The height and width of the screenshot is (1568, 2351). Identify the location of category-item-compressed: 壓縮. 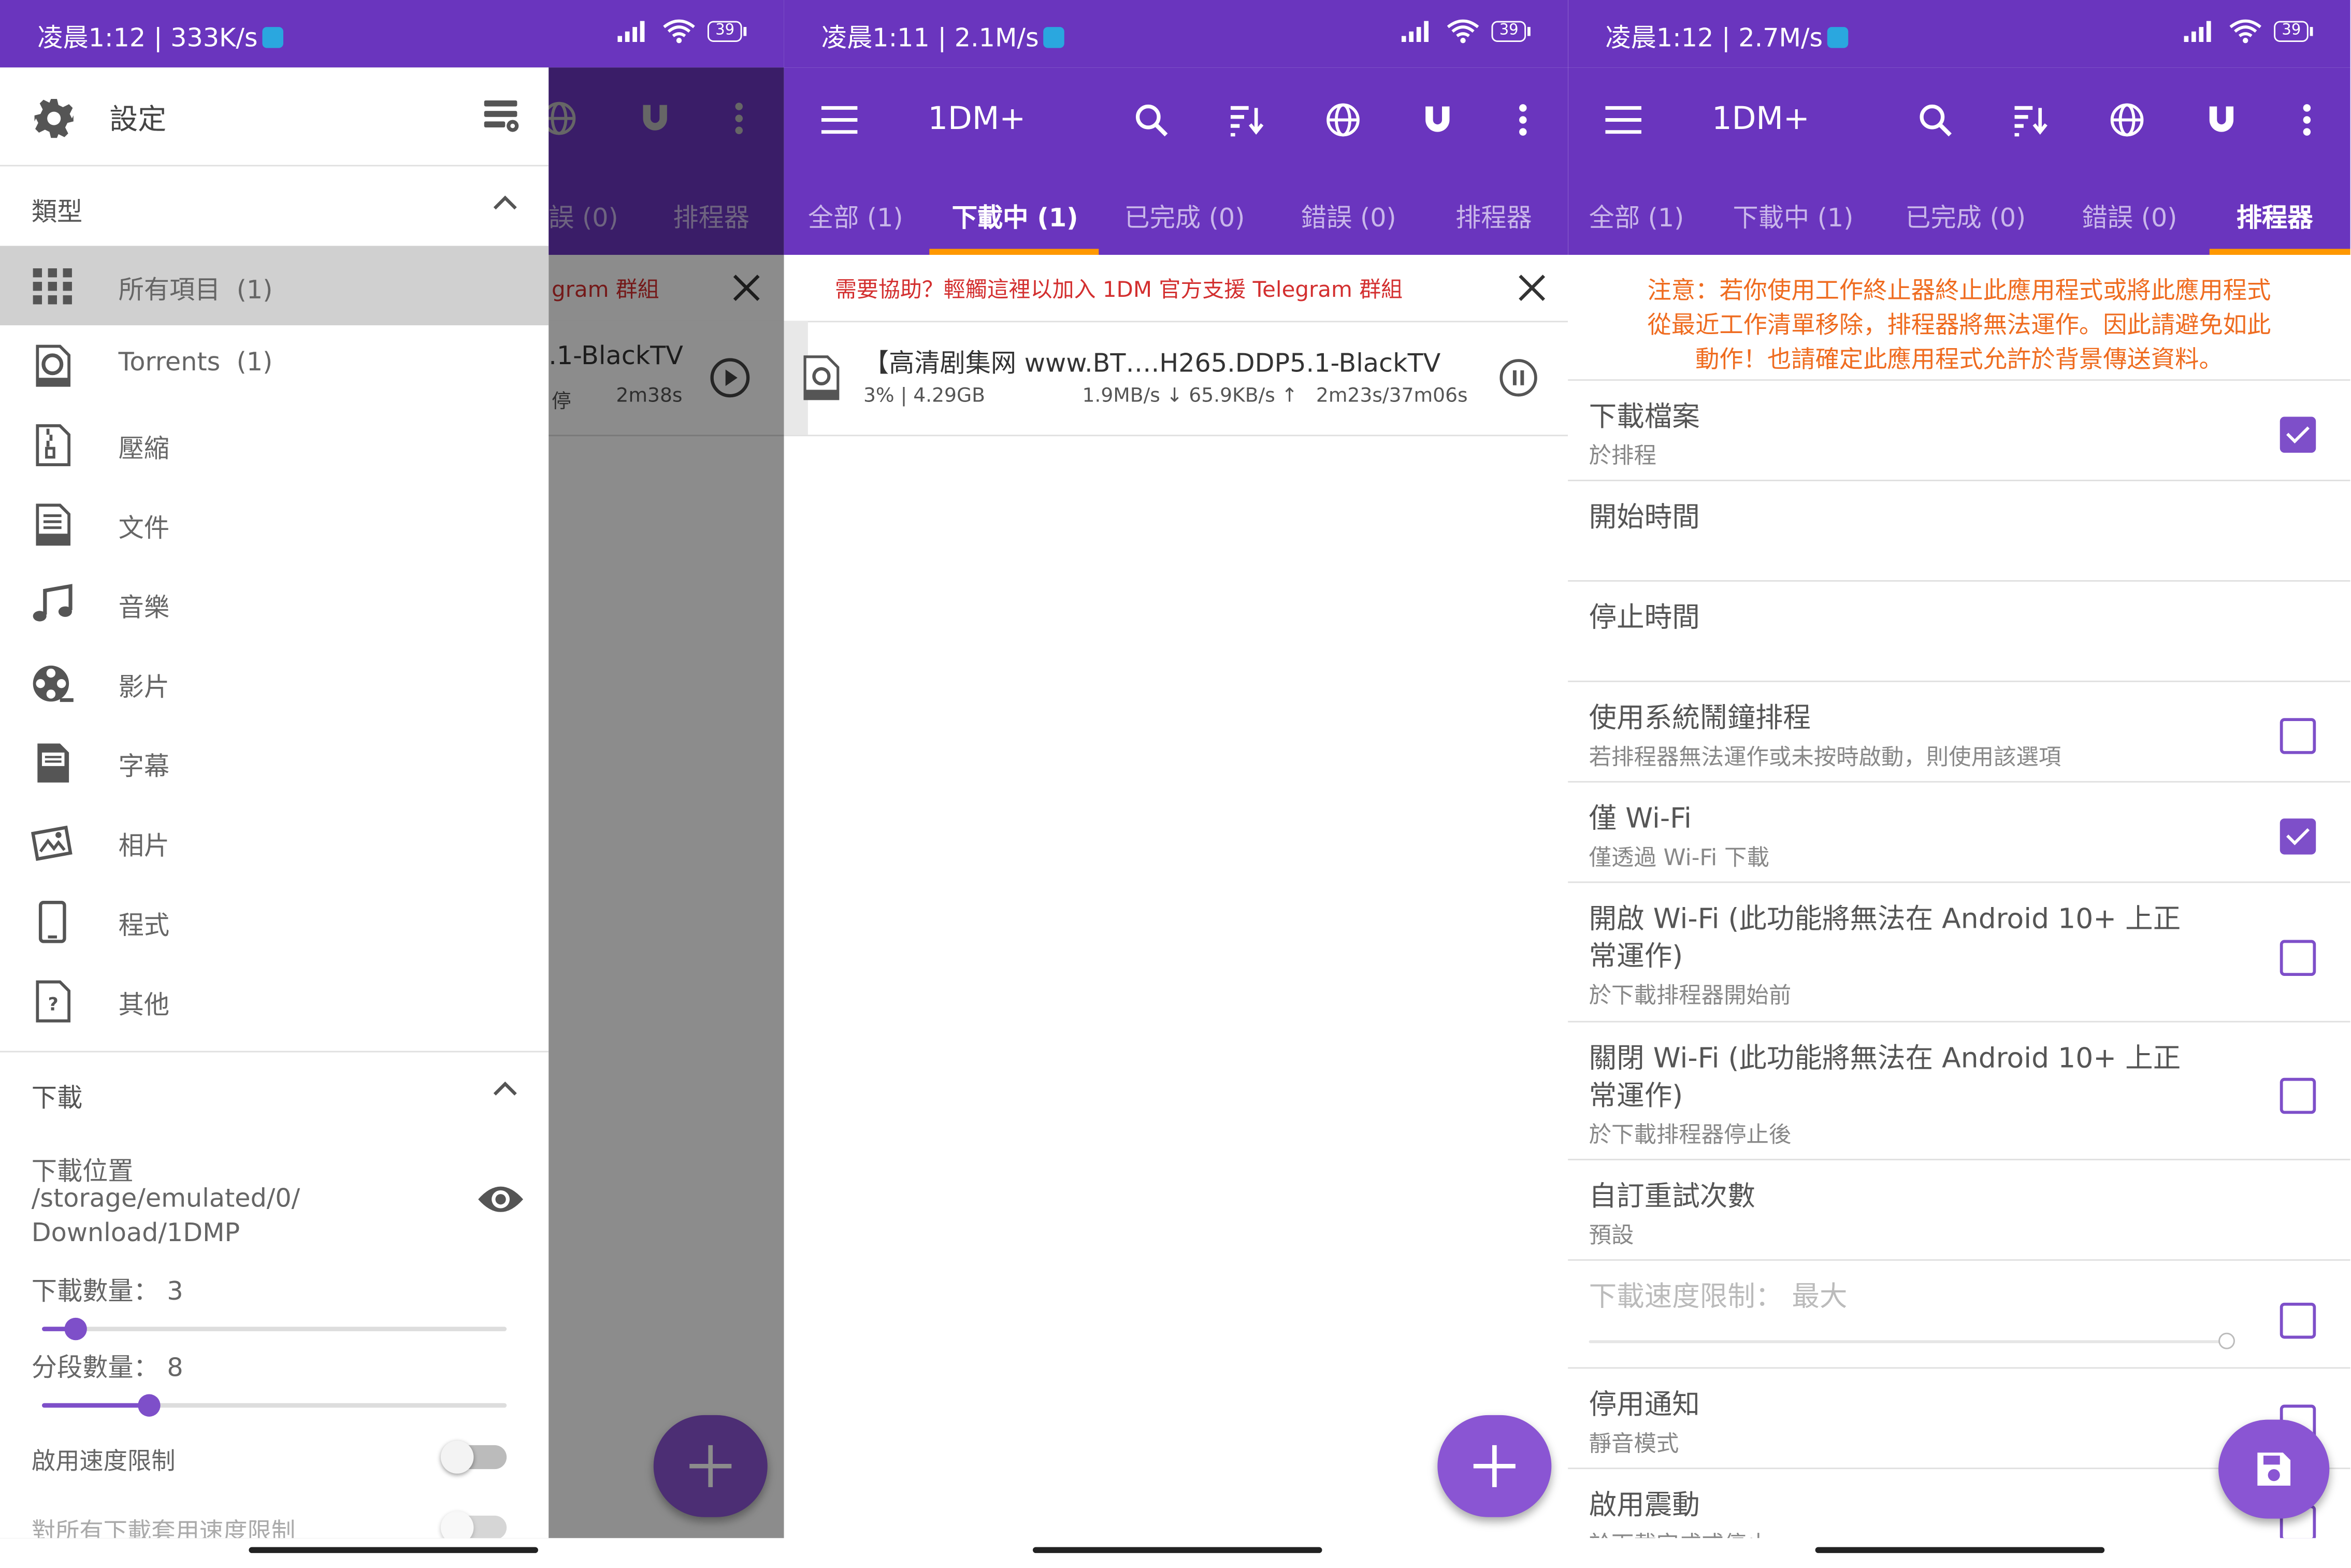
(274, 444).